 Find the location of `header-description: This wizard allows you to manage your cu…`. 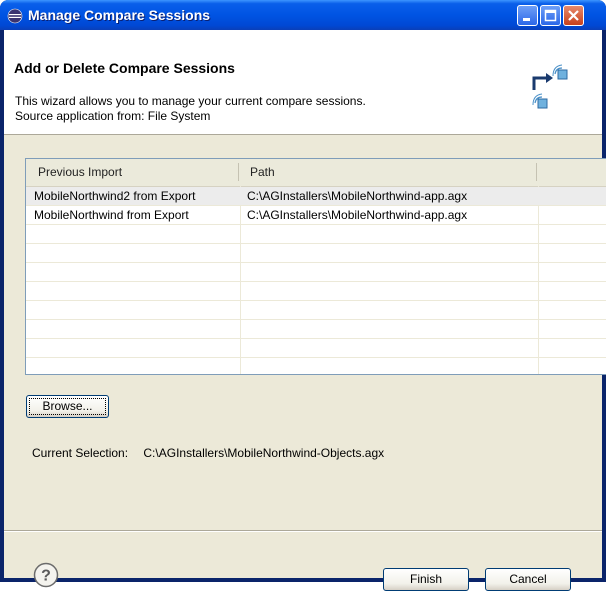

header-description: This wizard allows you to manage your cu… is located at coordinates (190, 109).